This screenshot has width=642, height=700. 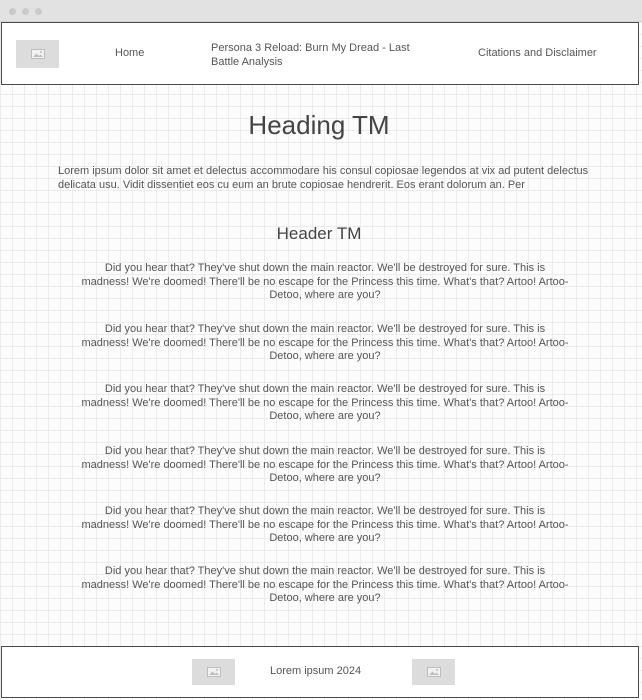 I want to click on site-footer: Lorem ipsum 2024, so click(x=320, y=672).